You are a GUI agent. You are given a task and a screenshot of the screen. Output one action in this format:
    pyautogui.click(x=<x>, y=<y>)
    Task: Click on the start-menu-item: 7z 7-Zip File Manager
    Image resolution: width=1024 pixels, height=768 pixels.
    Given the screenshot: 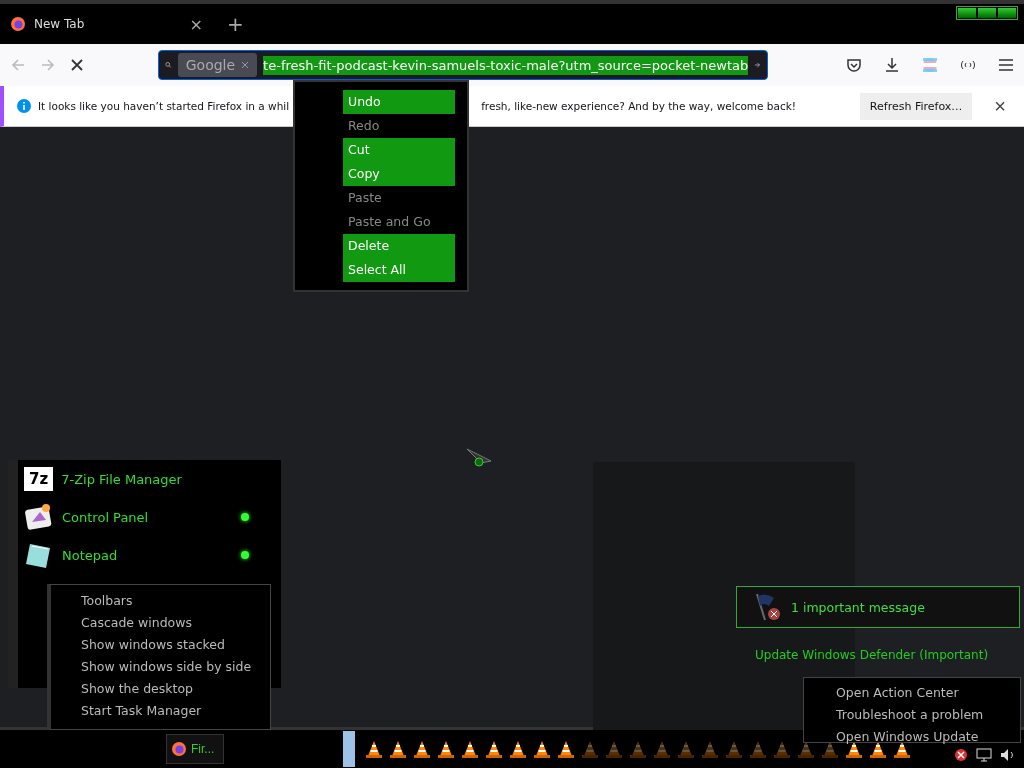 What is the action you would take?
    pyautogui.click(x=149, y=479)
    